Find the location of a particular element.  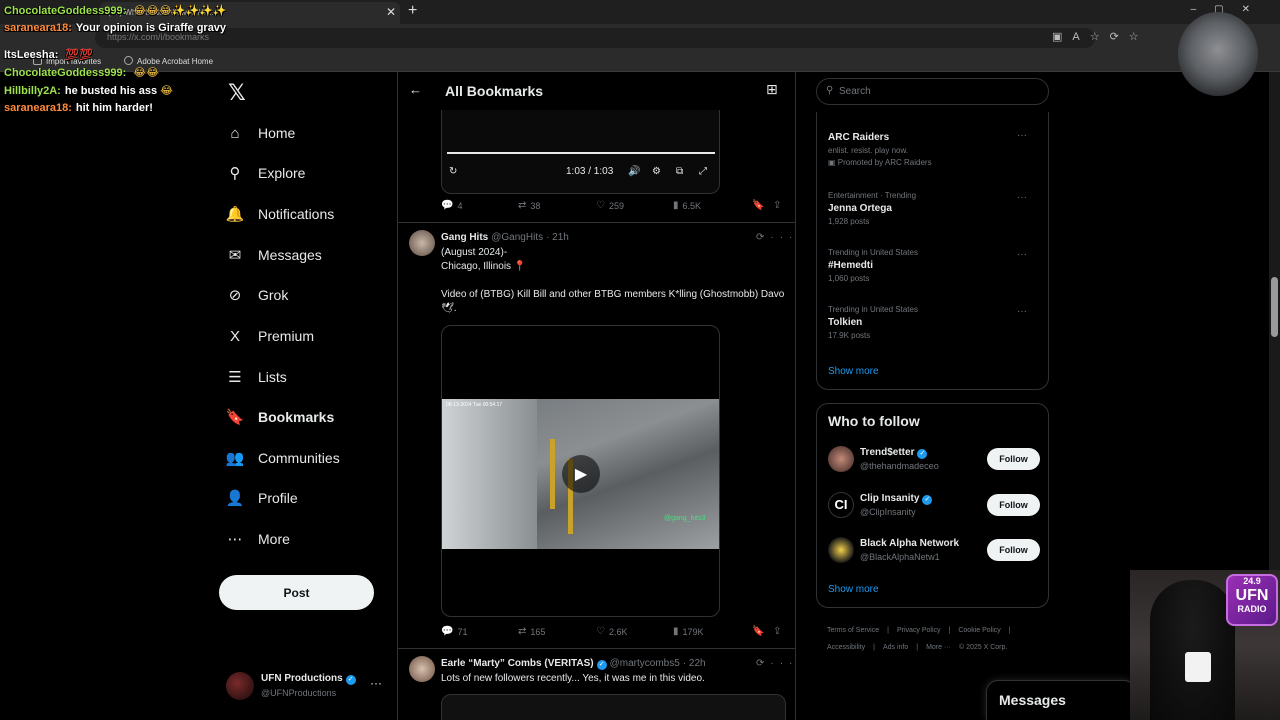

account-name: UFN Productions is located at coordinates (302, 678).